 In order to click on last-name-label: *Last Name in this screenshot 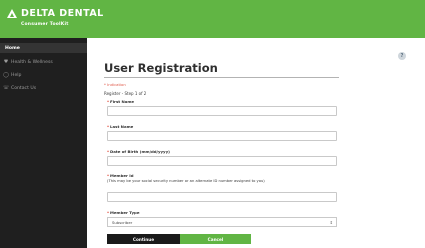, I will do `click(120, 126)`.